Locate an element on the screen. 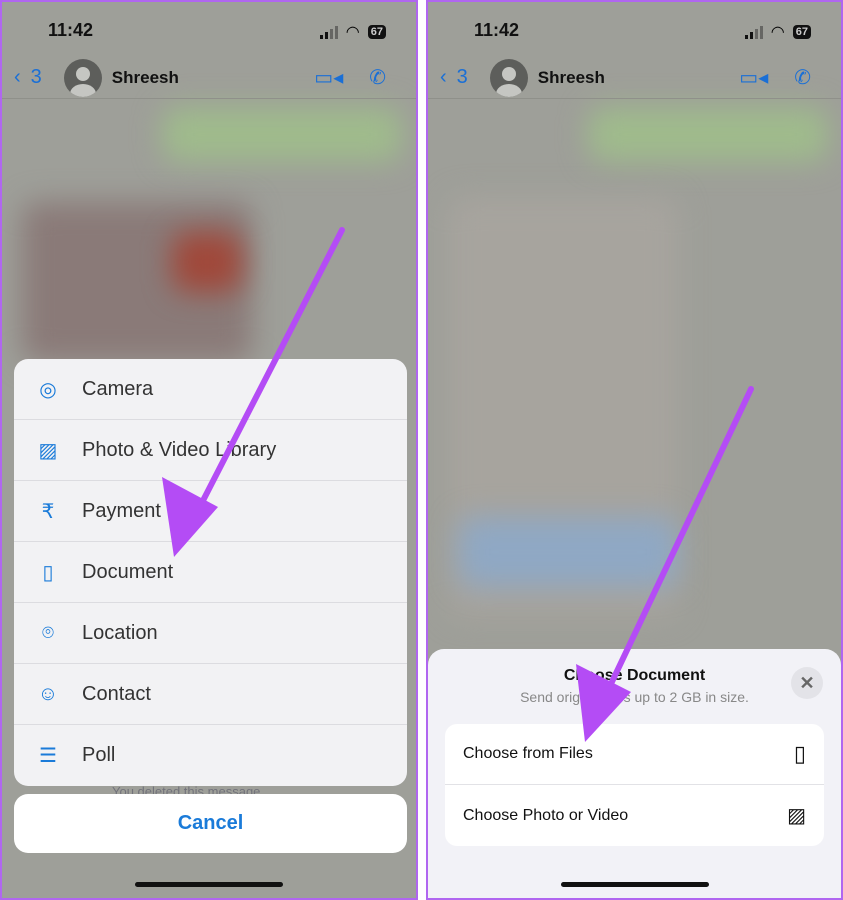 This screenshot has width=843, height=900. menu-item-contact: ☺ Contact is located at coordinates (210, 694).